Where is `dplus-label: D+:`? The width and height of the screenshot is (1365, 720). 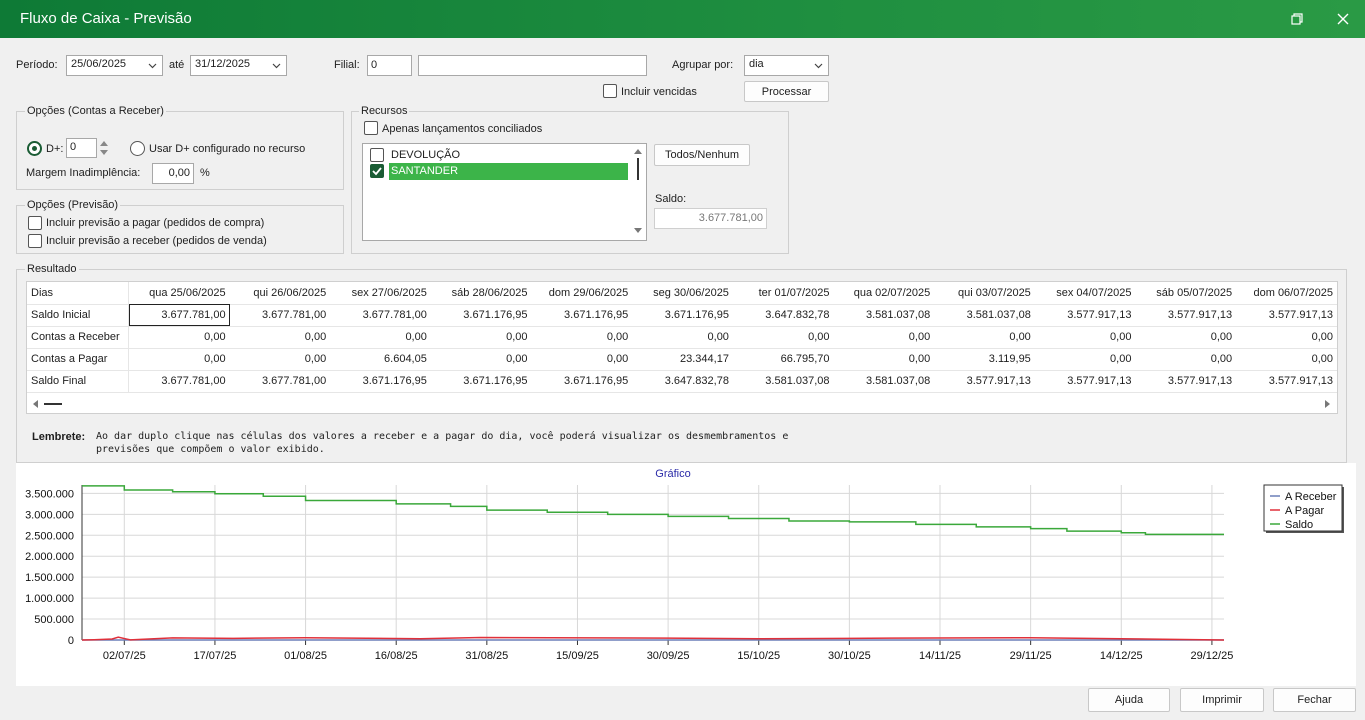 dplus-label: D+: is located at coordinates (55, 149).